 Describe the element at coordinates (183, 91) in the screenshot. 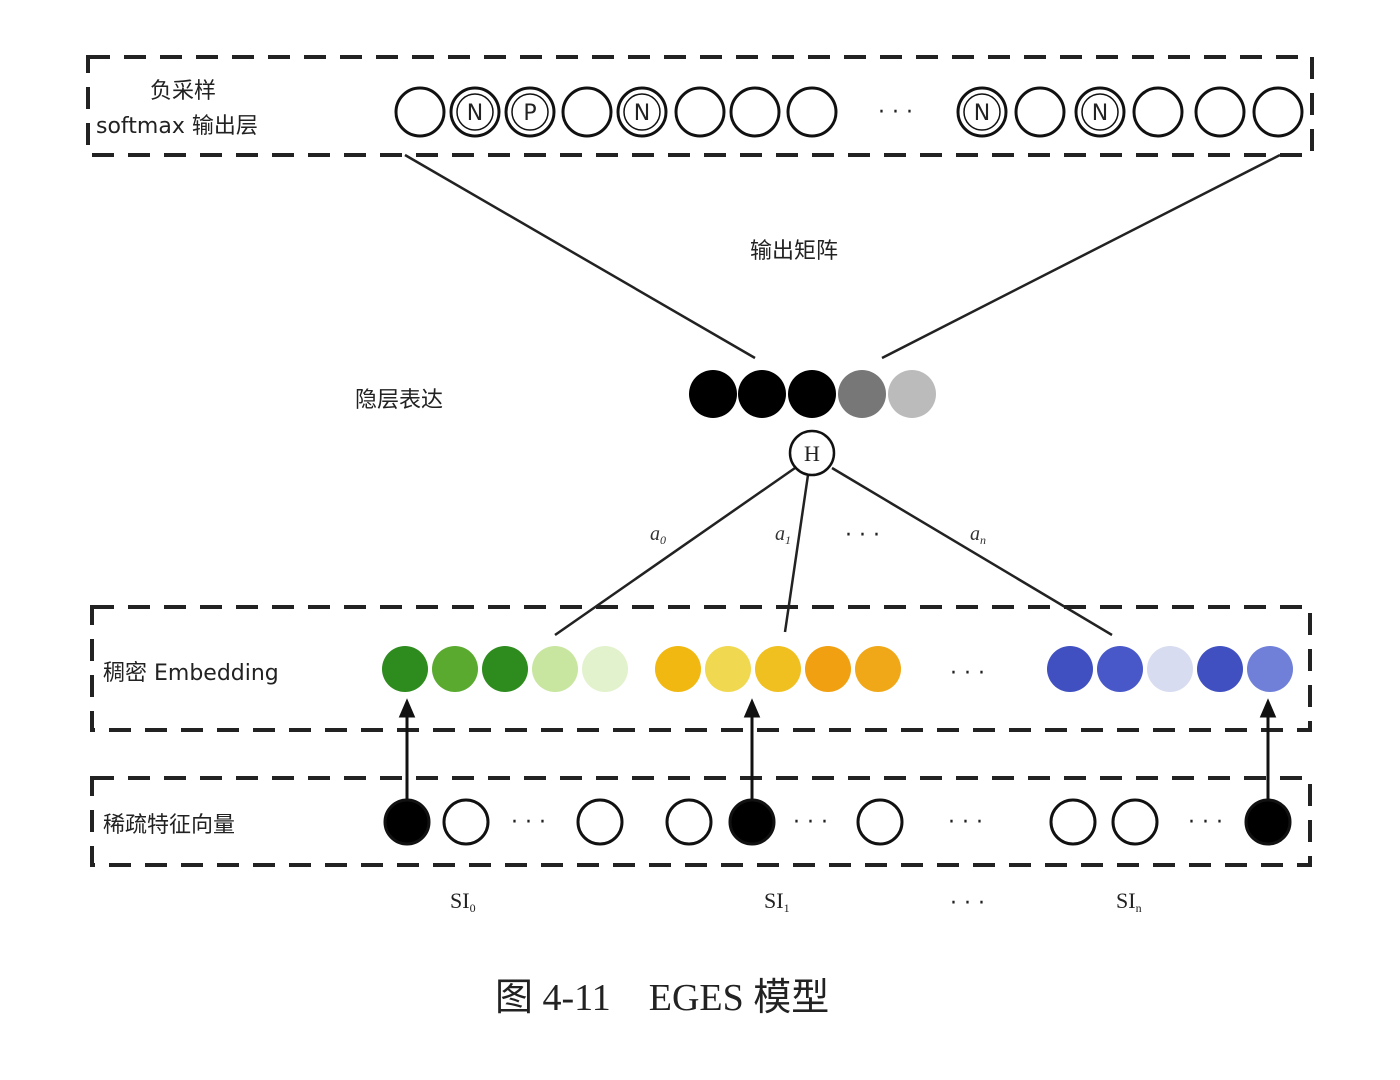

I see `negative-sampling-label: 负采样` at that location.